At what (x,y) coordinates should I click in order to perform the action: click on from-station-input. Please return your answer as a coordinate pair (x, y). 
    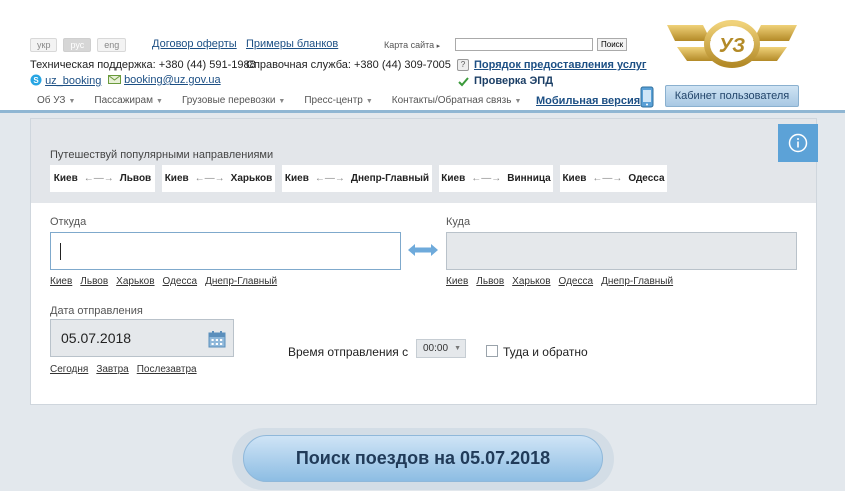
    Looking at the image, I should click on (225, 251).